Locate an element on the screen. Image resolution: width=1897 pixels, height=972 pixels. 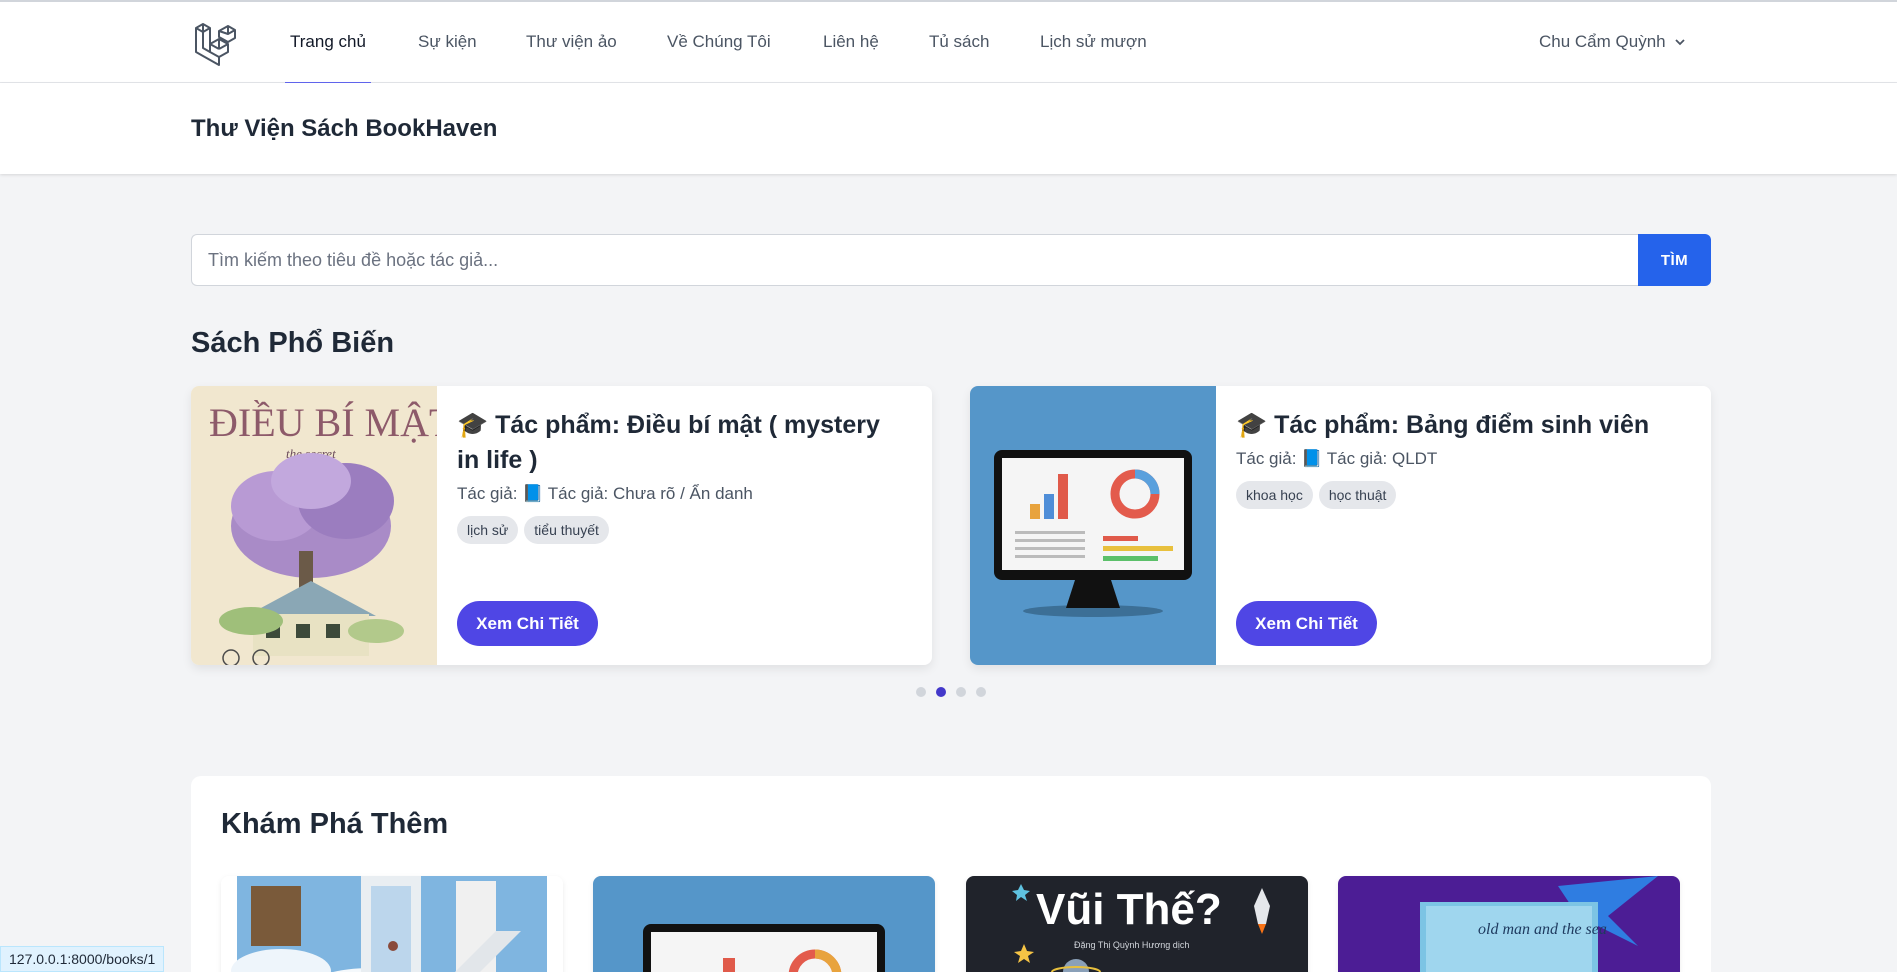
cover-title-text: Vũi Thế? is located at coordinates (1129, 909).